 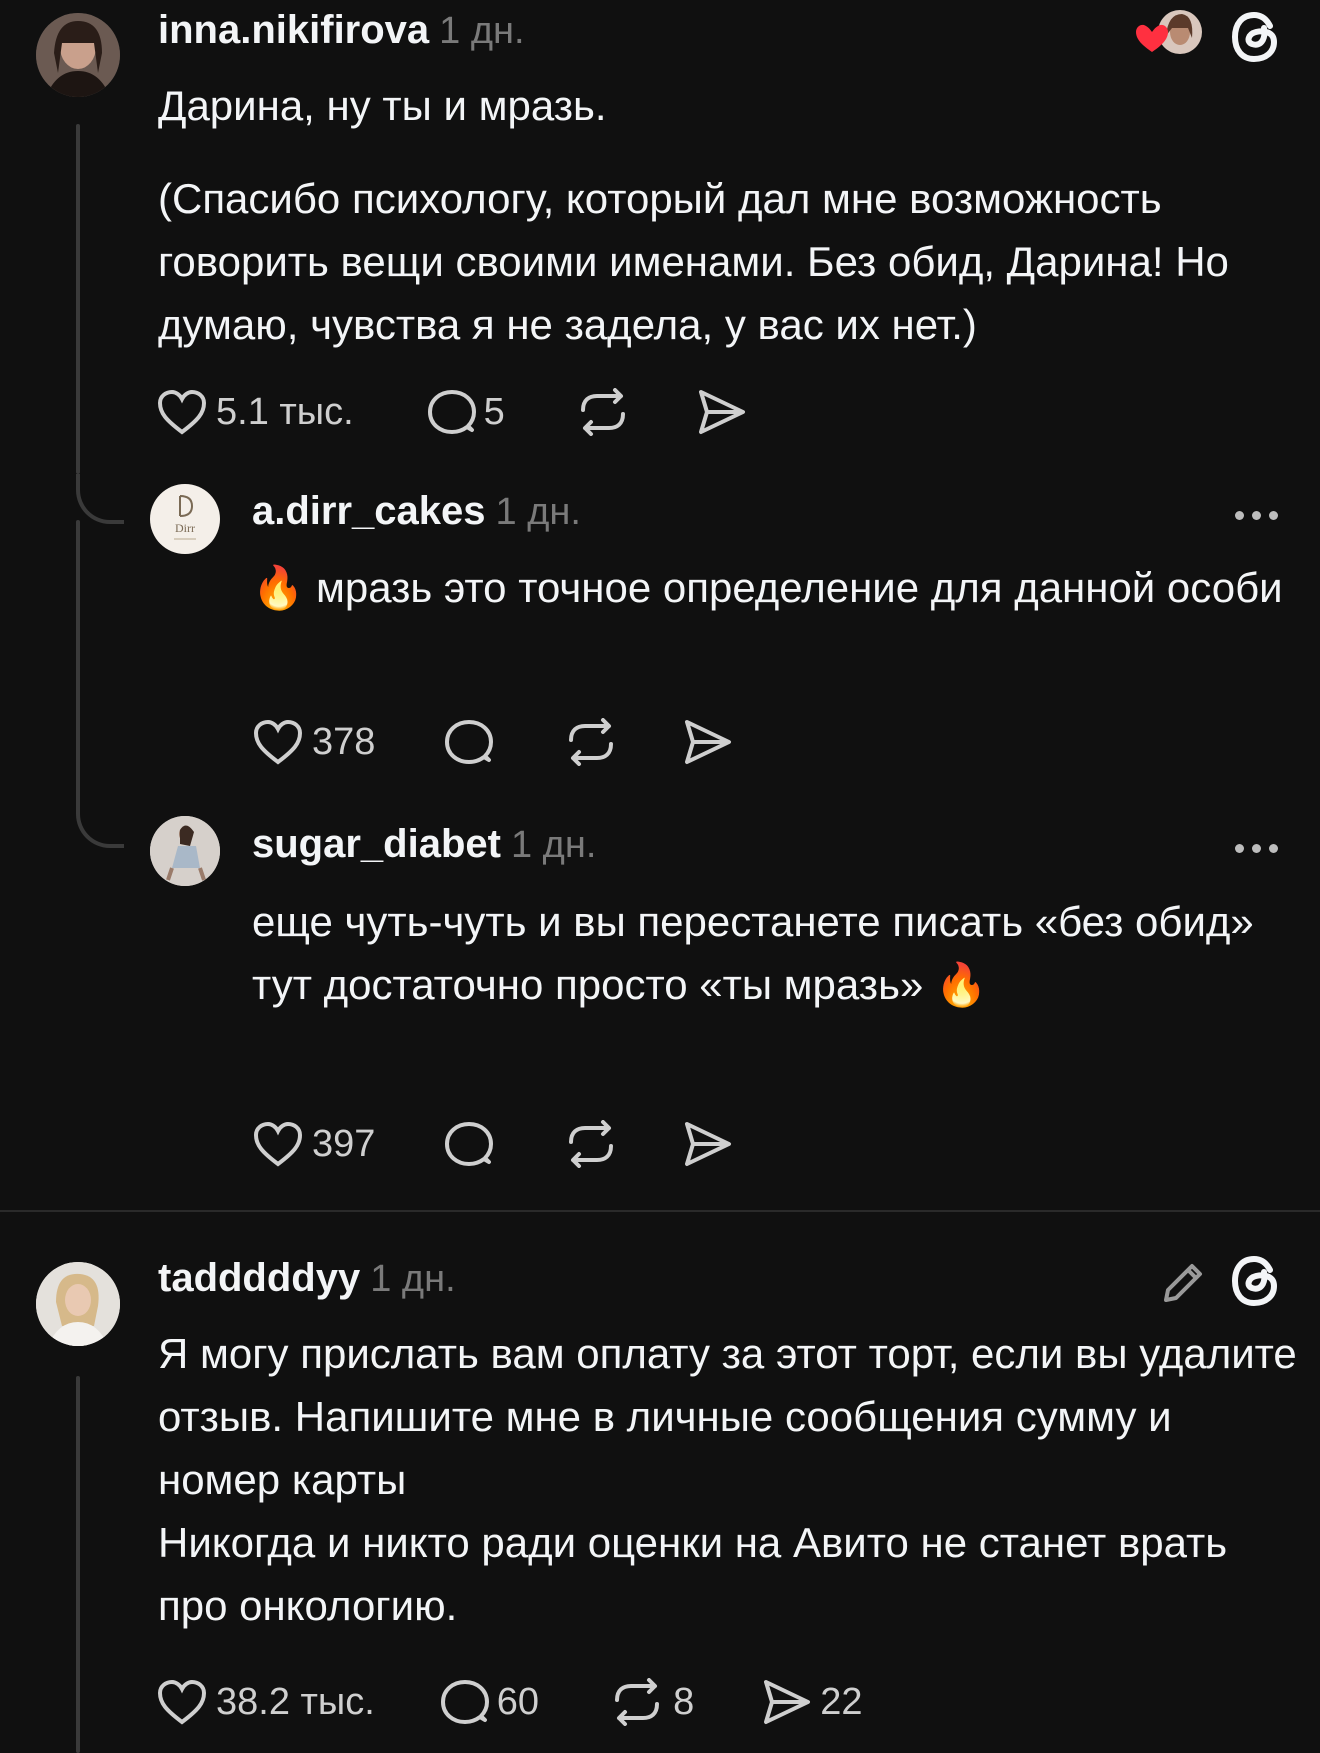 What do you see at coordinates (811, 1702) in the screenshot?
I see `share-button: 22` at bounding box center [811, 1702].